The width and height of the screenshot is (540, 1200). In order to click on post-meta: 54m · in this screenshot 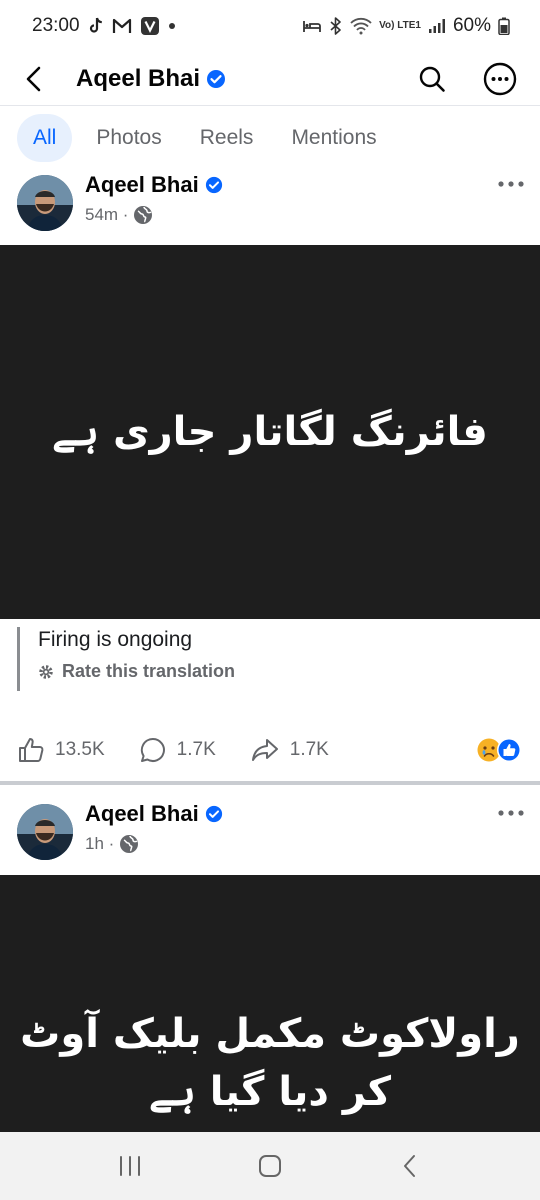, I will do `click(119, 215)`.